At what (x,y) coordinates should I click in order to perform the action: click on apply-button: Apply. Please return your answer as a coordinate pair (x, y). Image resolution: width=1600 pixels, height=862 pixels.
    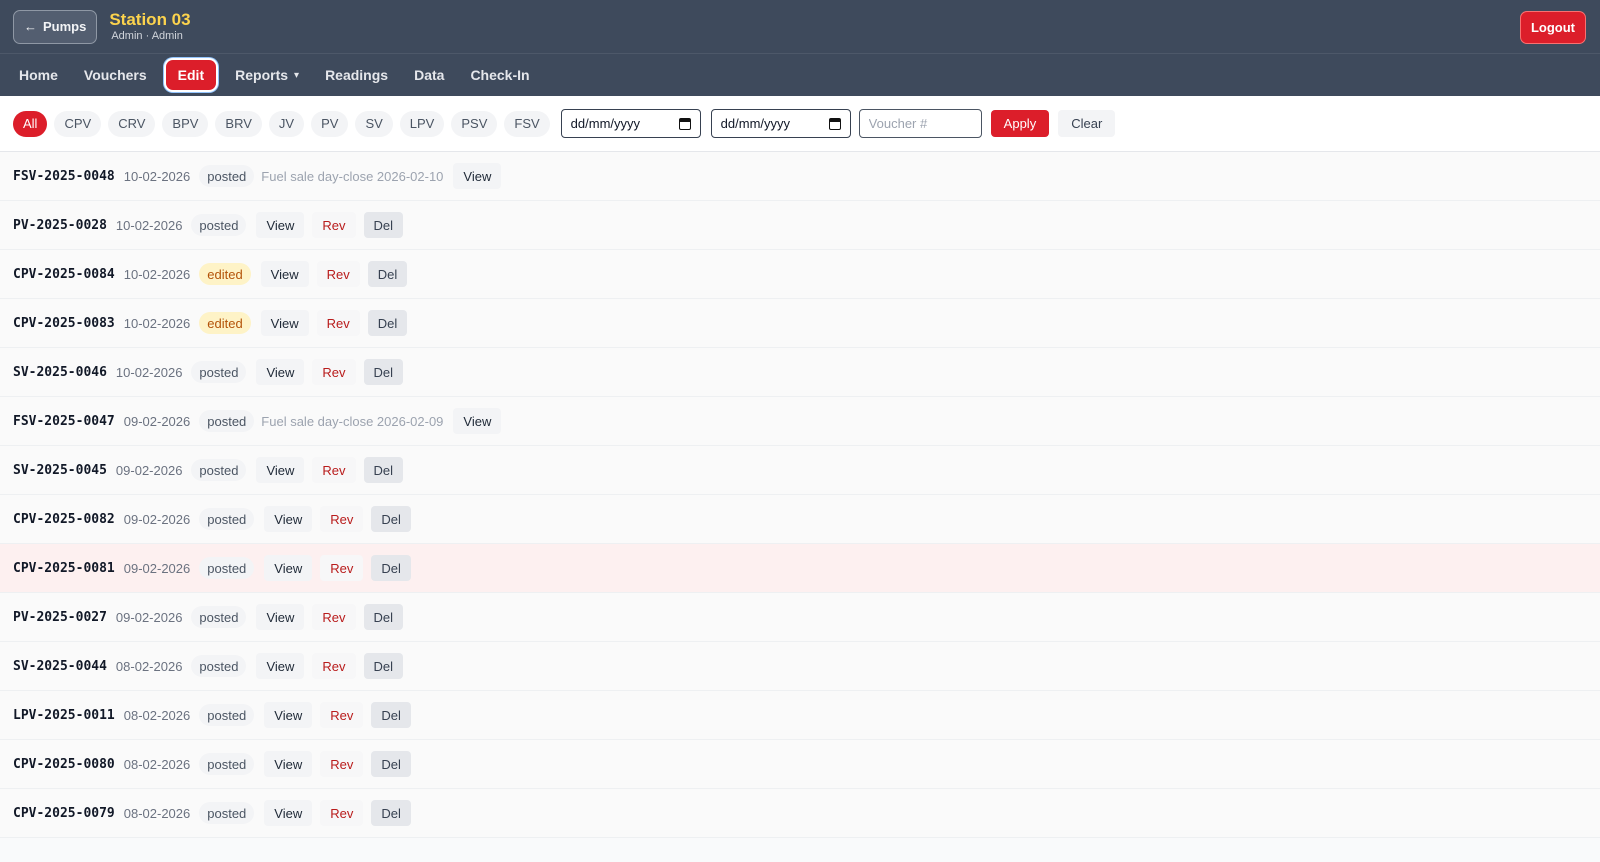
    Looking at the image, I should click on (1020, 123).